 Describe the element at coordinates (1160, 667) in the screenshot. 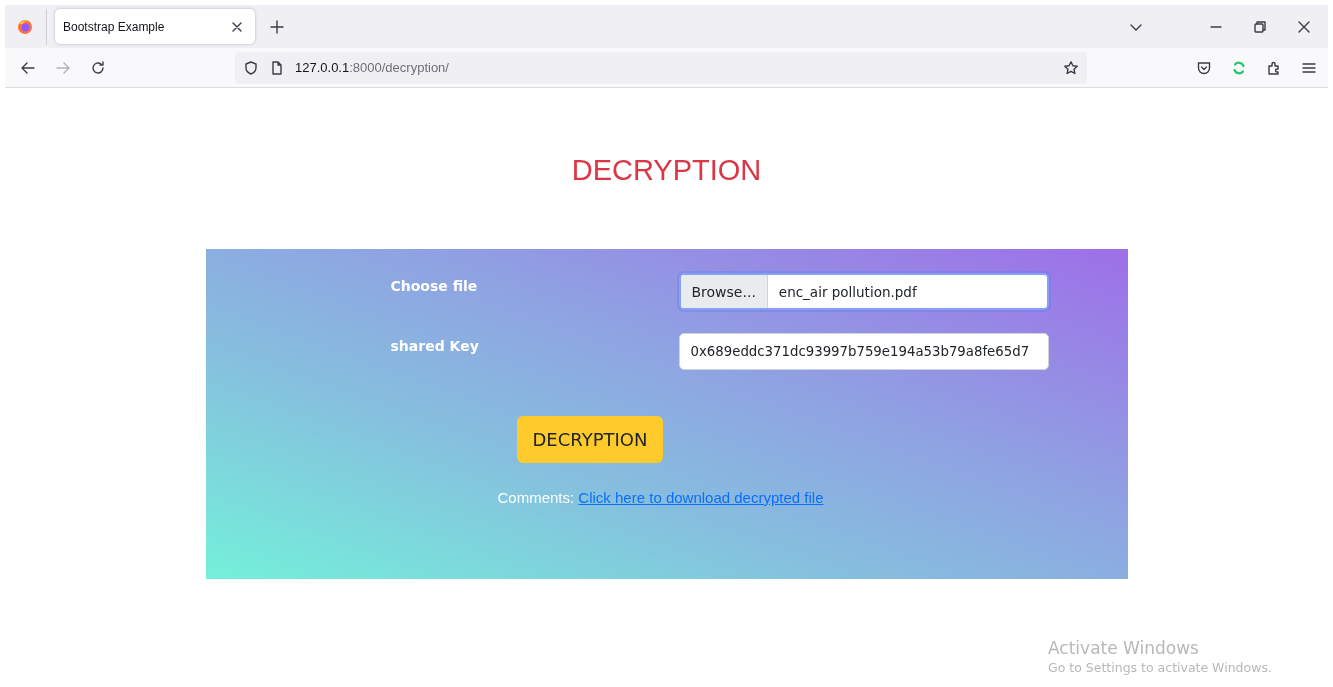

I see `activation-text: Go to Settings to activate Windows.` at that location.